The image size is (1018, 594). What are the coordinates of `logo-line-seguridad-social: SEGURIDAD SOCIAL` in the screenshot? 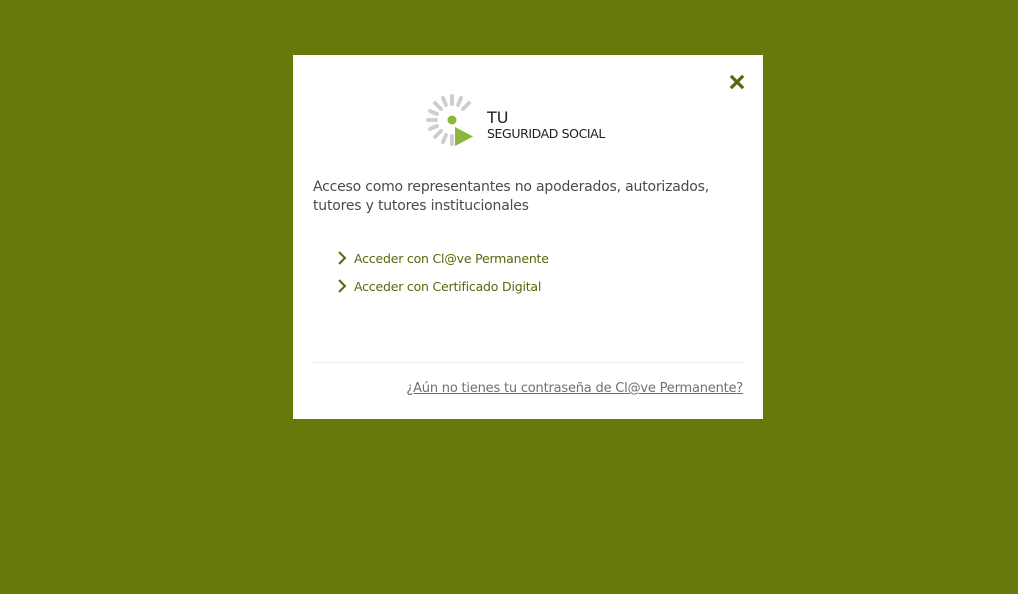 It's located at (546, 133).